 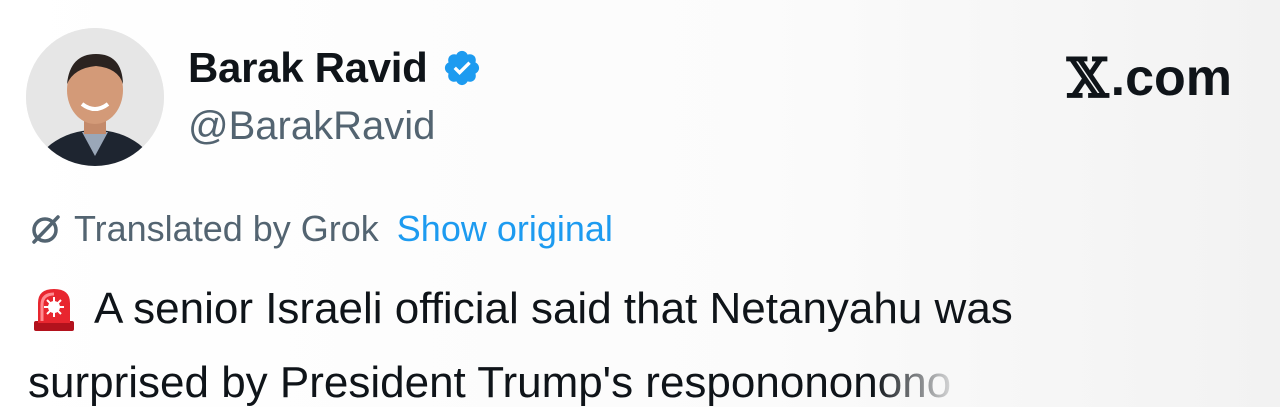 I want to click on rotating-light-icon, so click(x=54, y=309).